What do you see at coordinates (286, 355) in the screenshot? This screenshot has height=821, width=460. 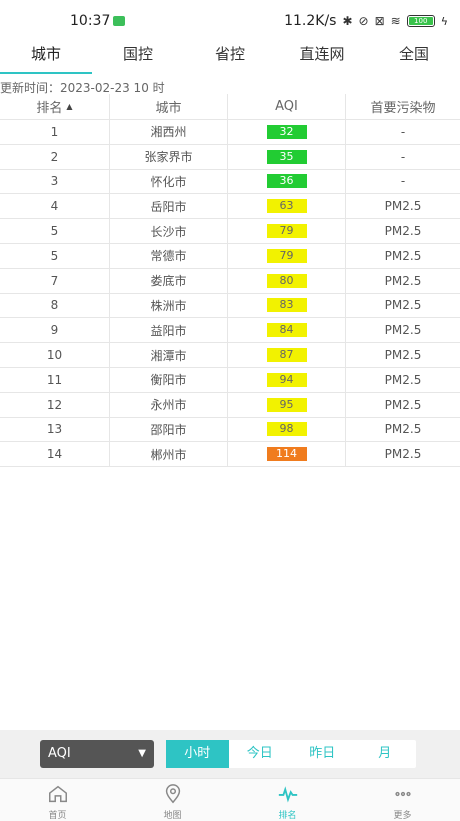 I see `aqi-badge: 87` at bounding box center [286, 355].